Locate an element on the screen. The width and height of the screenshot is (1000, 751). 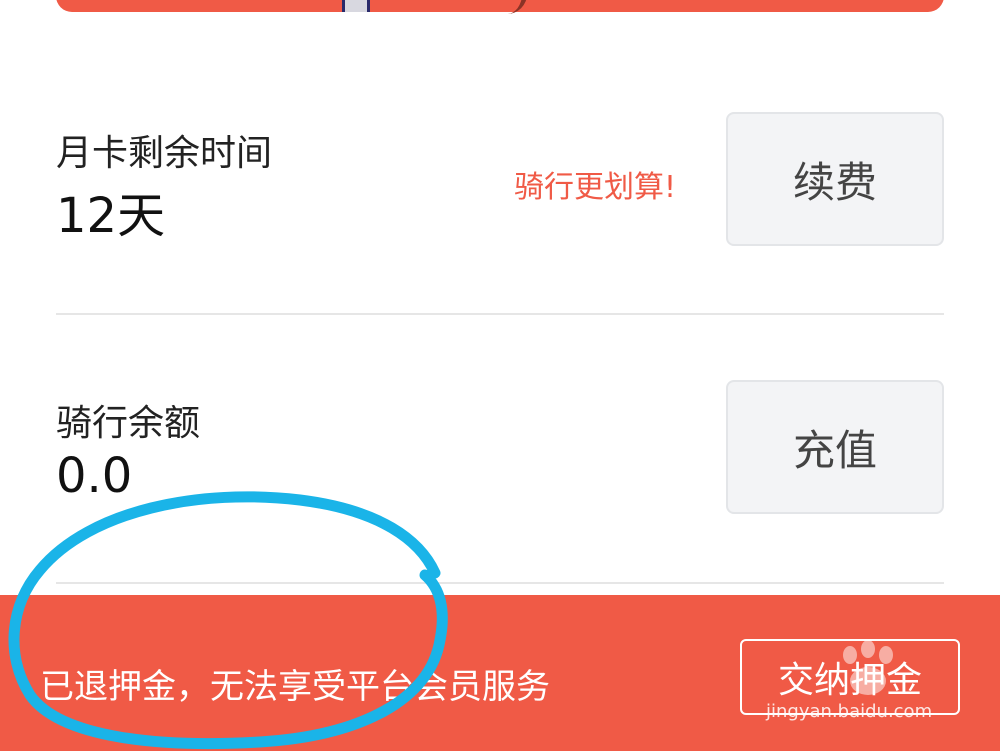
ride-balance-label: 骑行余额 is located at coordinates (128, 423).